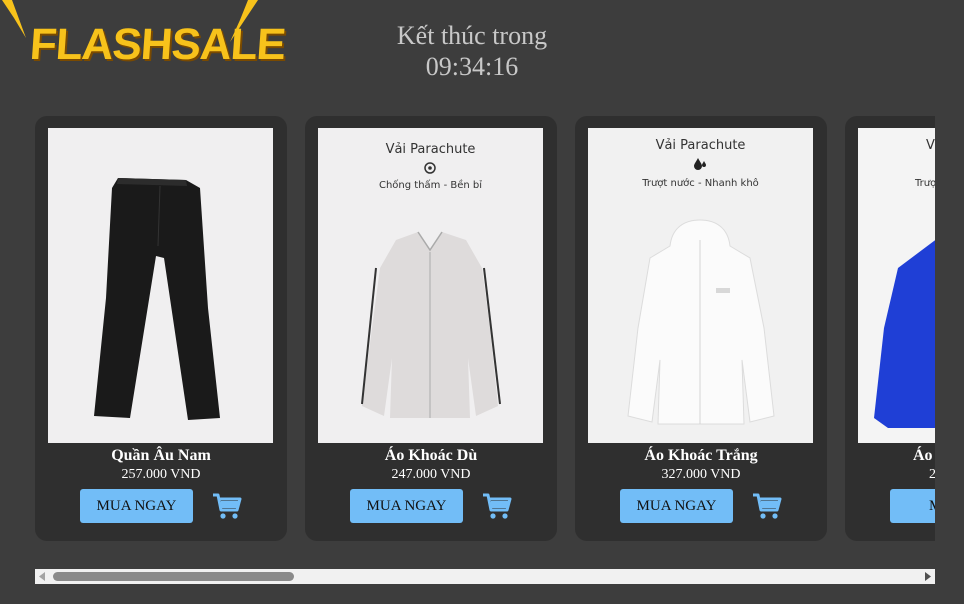  I want to click on product-name: Quần Âu Nam, so click(161, 455).